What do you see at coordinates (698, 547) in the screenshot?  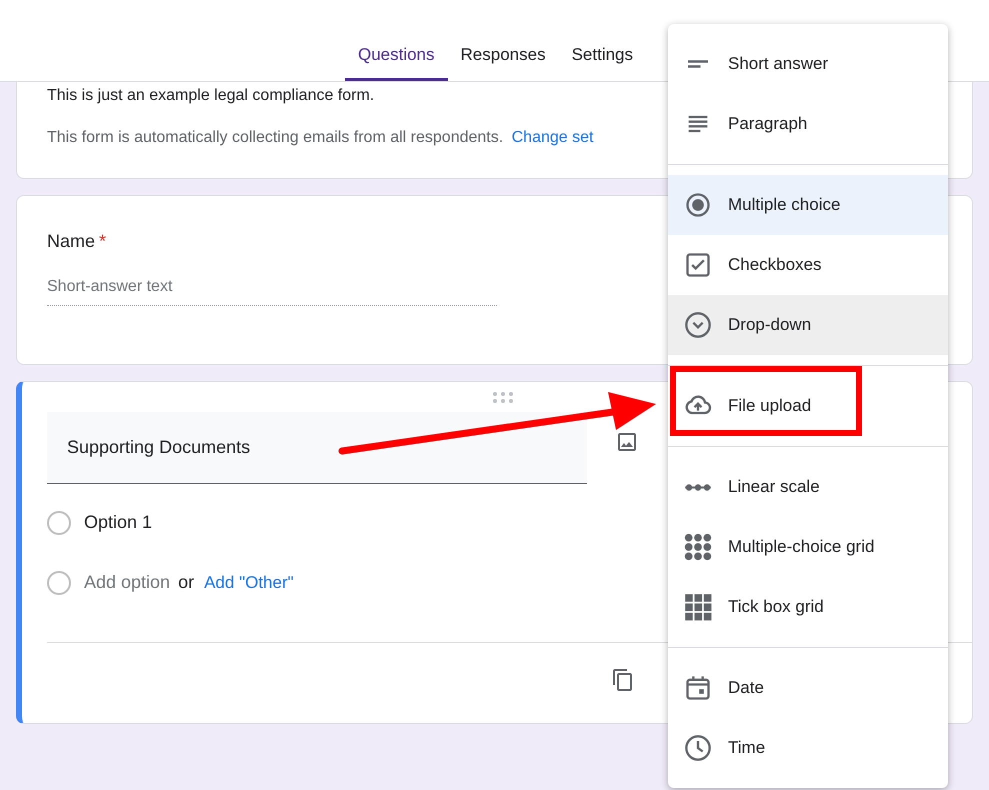 I see `dot-grid-icon` at bounding box center [698, 547].